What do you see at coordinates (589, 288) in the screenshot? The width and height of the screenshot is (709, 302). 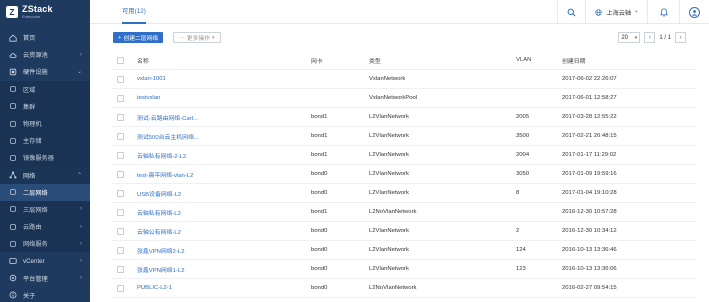 I see `cell-date: 2016-02-27 09:54:15` at bounding box center [589, 288].